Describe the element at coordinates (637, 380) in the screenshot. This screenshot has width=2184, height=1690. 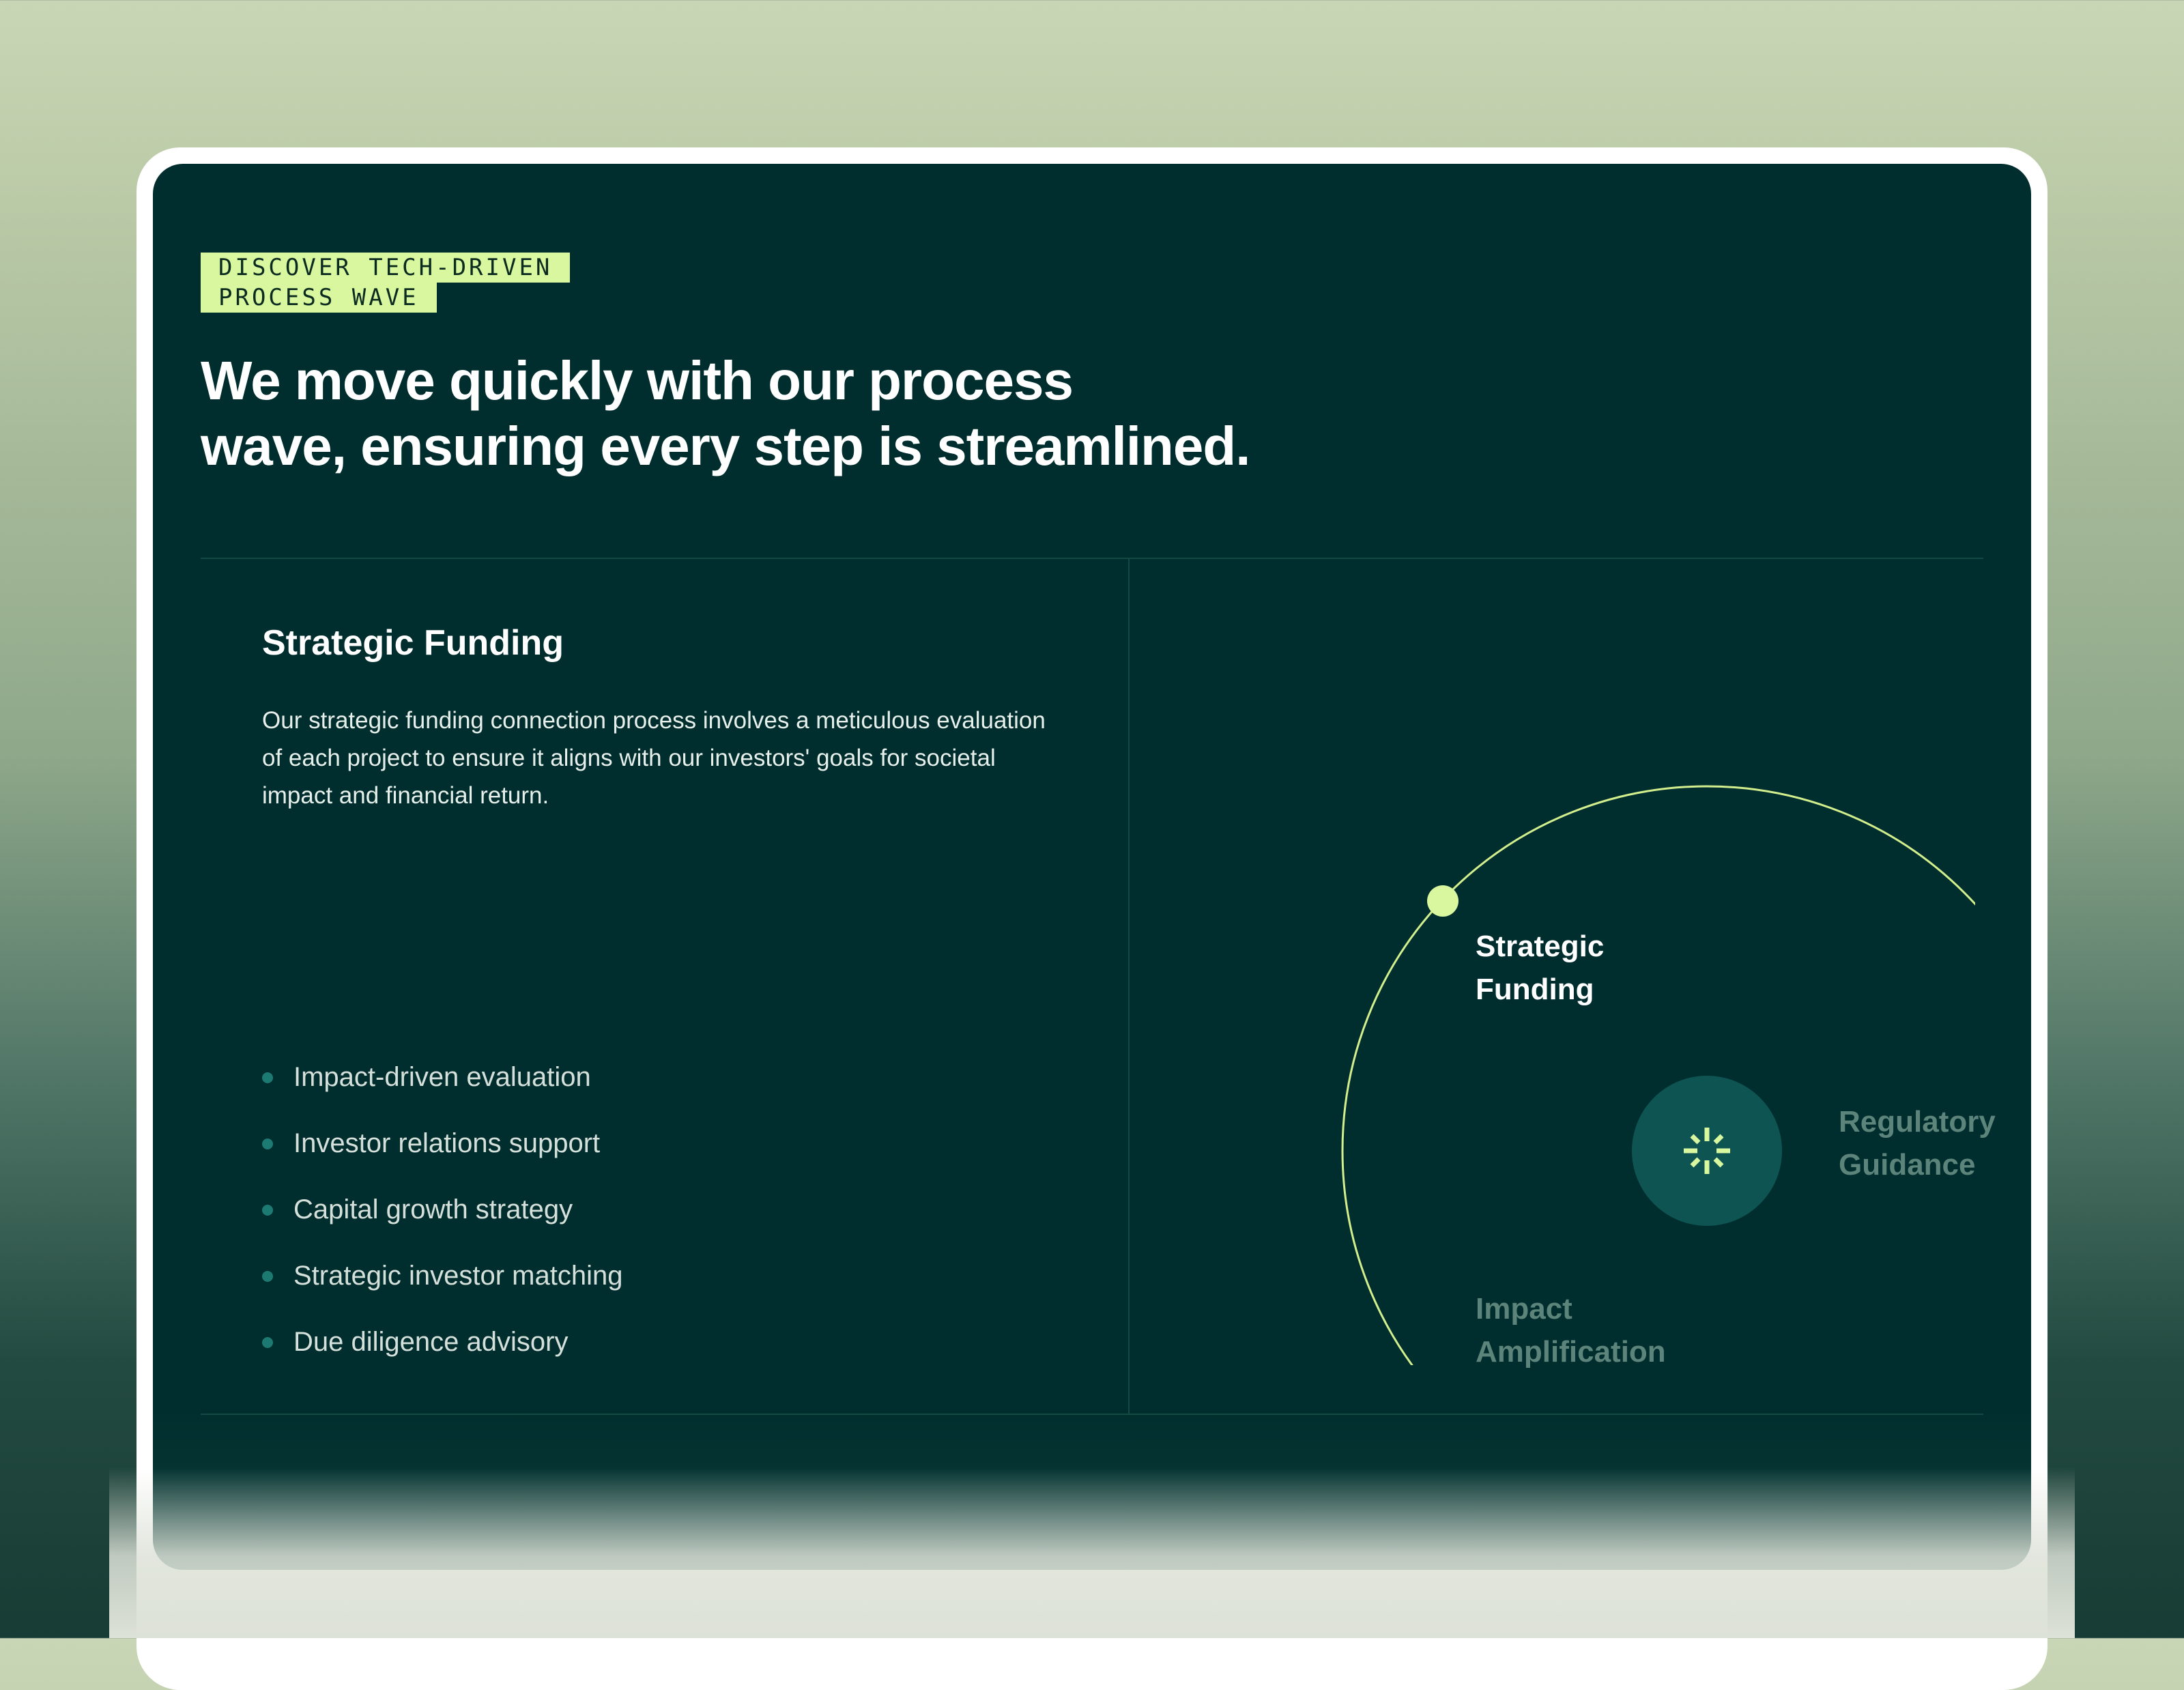
I see `headline-line-1: We move quickly with our process` at that location.